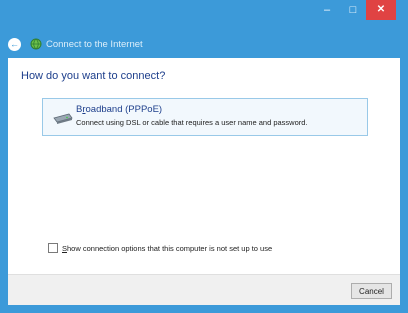  I want to click on network-globe-icon, so click(36, 44).